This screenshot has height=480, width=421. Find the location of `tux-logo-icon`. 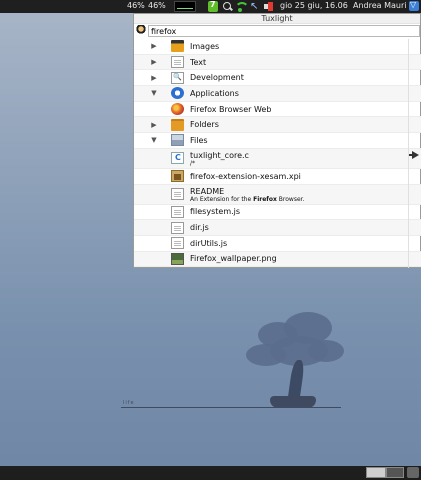

tux-logo-icon is located at coordinates (141, 30).